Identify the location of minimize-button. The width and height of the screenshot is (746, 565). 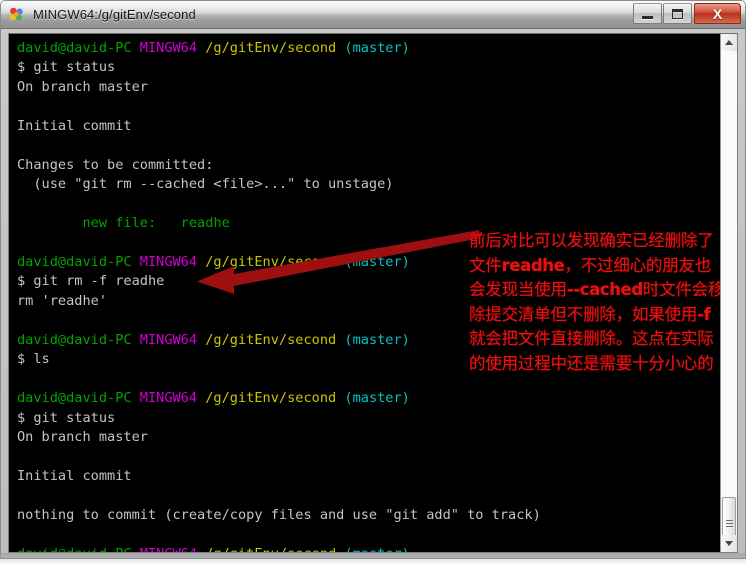
(647, 13).